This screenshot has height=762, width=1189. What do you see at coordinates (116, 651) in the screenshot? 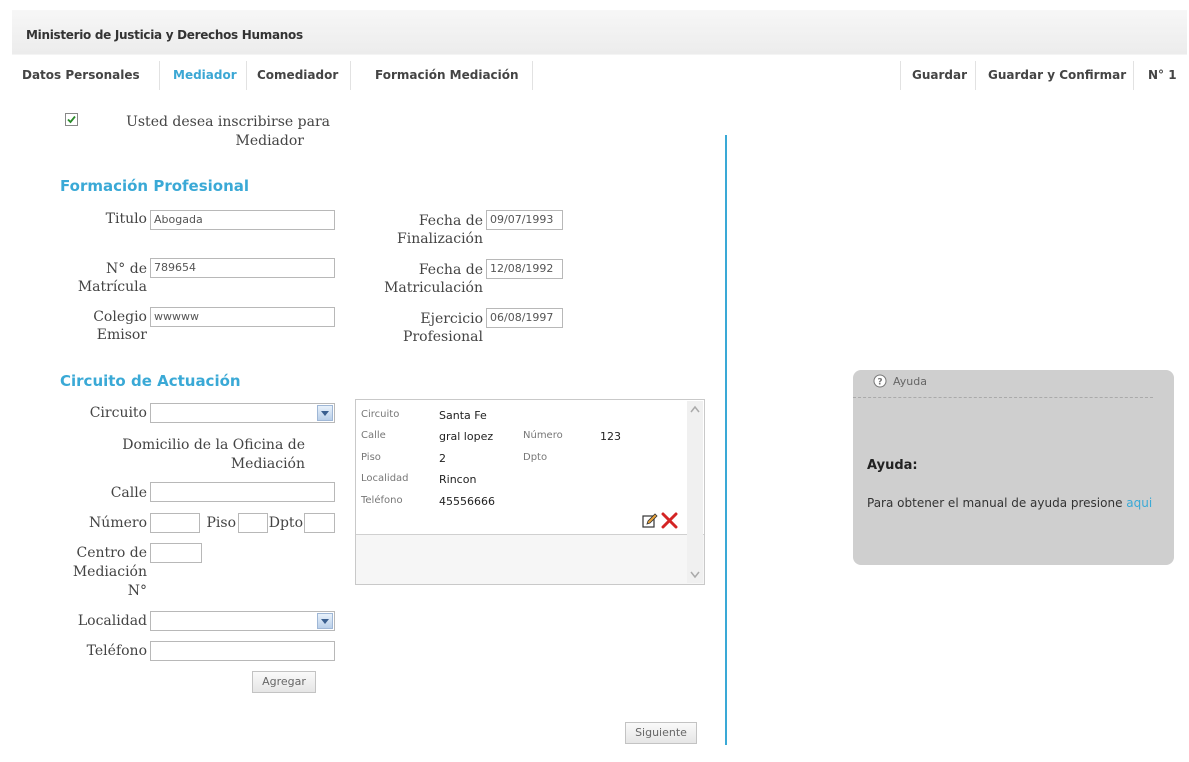
I see `telefono-label: Teléfono` at bounding box center [116, 651].